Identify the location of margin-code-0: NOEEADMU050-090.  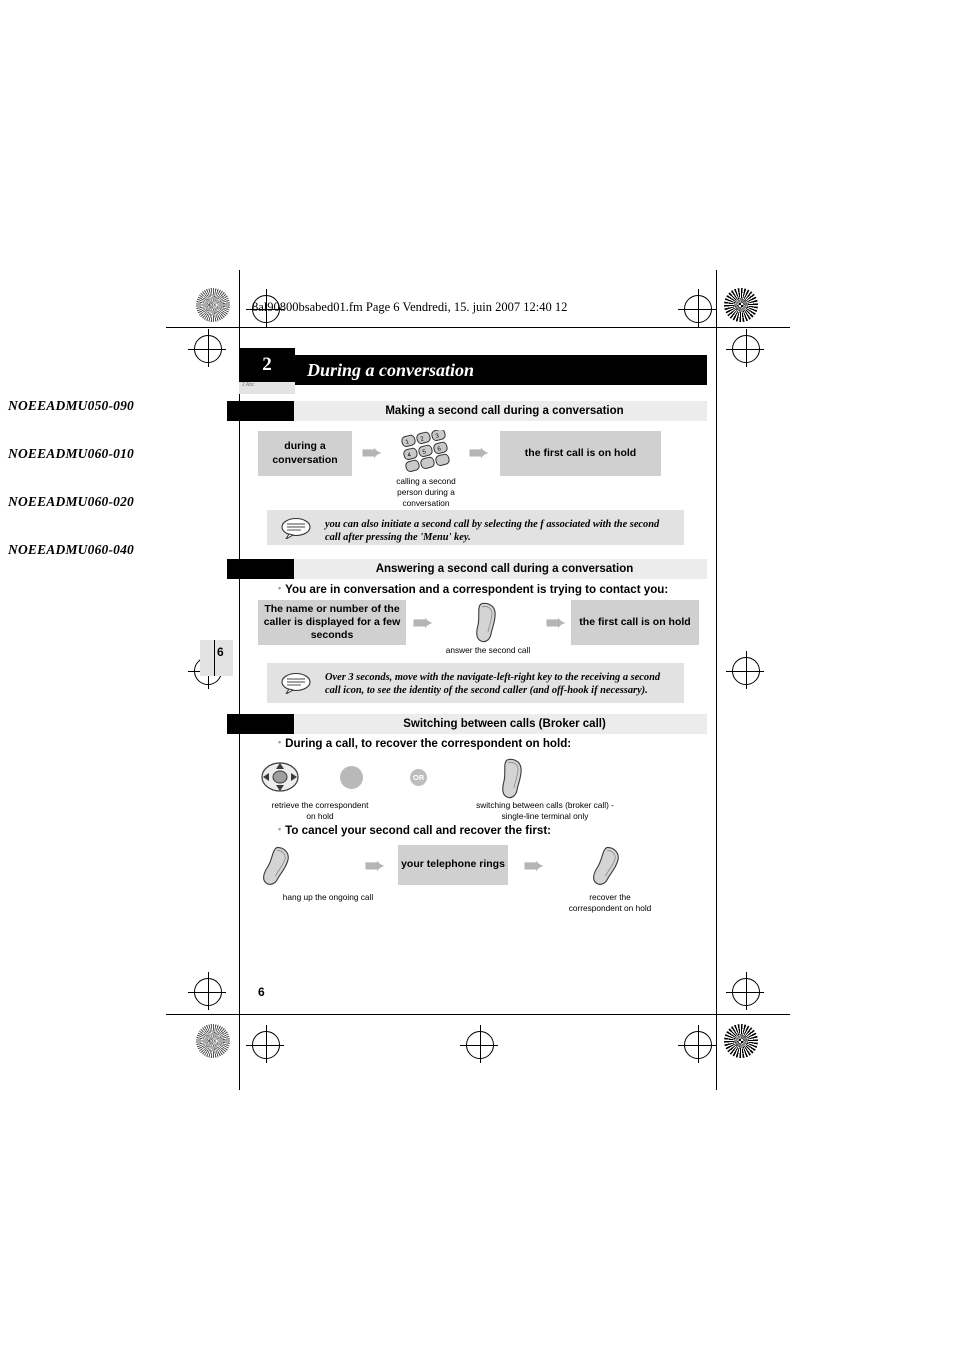
(71, 405).